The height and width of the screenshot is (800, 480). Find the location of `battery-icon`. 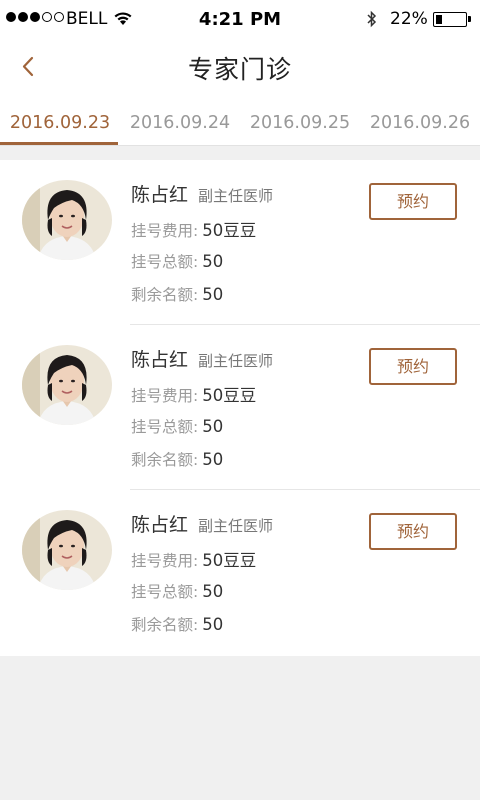

battery-icon is located at coordinates (452, 19).